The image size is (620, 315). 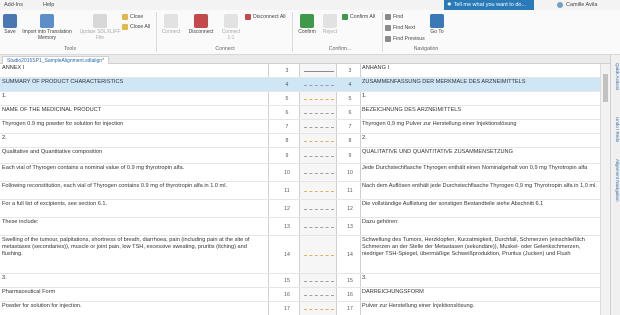 I want to click on source-segment-number: 13, so click(x=287, y=227).